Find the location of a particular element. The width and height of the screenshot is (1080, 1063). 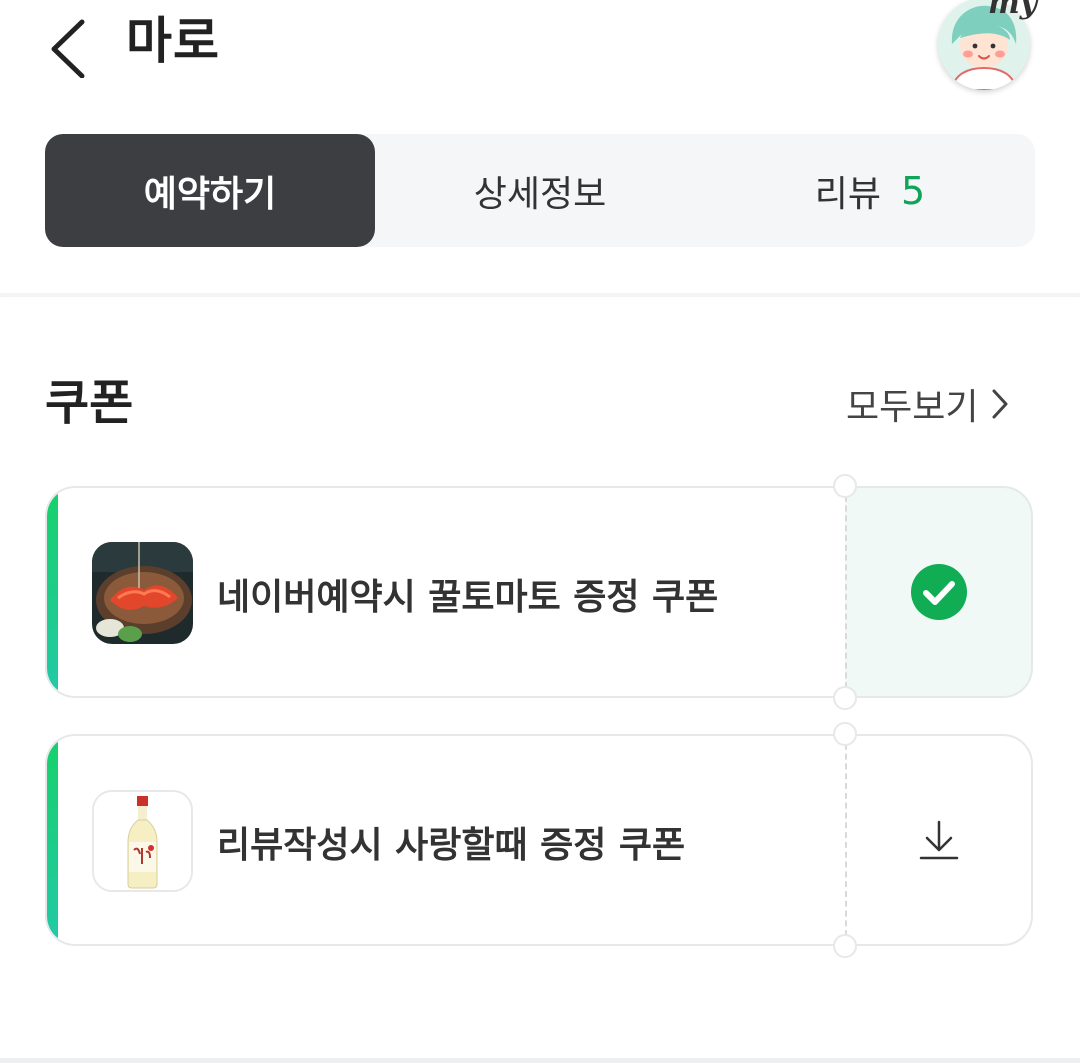

back-button is located at coordinates (70, 43).